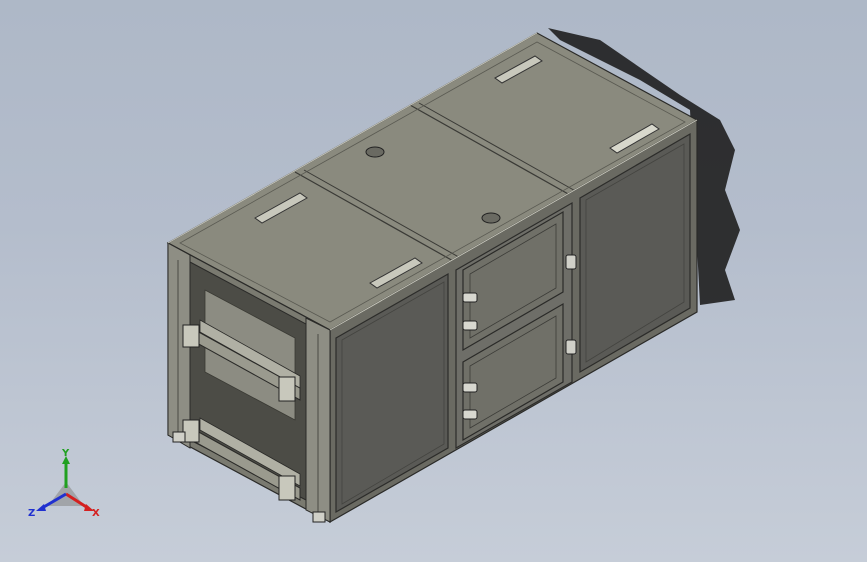 The width and height of the screenshot is (867, 562). I want to click on z-axis-label: Z, so click(31, 513).